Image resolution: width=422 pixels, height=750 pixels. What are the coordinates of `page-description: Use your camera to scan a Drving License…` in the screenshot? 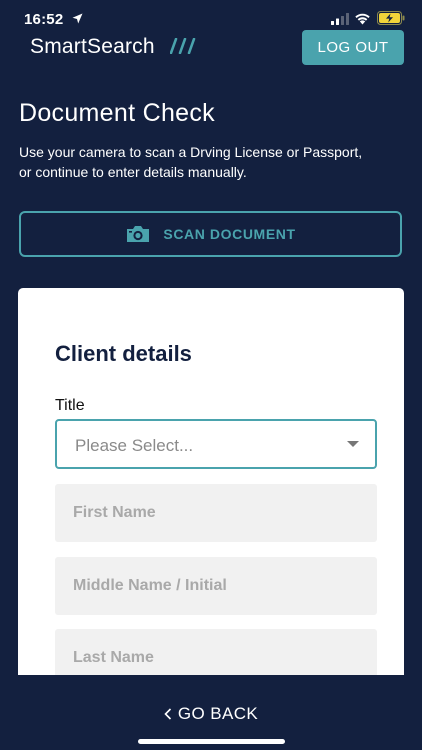 It's located at (191, 162).